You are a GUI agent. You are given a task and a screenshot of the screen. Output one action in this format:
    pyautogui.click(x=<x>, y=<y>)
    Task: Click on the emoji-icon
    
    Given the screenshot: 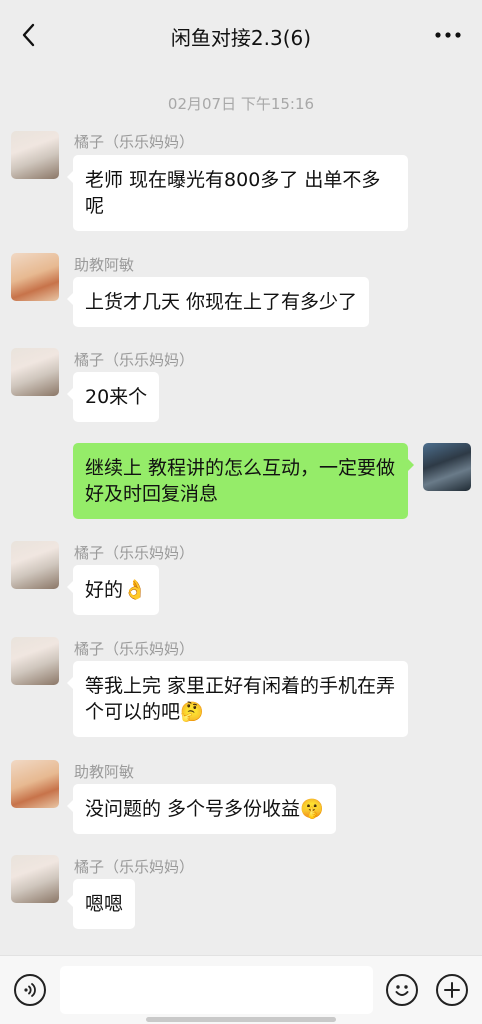 What is the action you would take?
    pyautogui.click(x=402, y=990)
    